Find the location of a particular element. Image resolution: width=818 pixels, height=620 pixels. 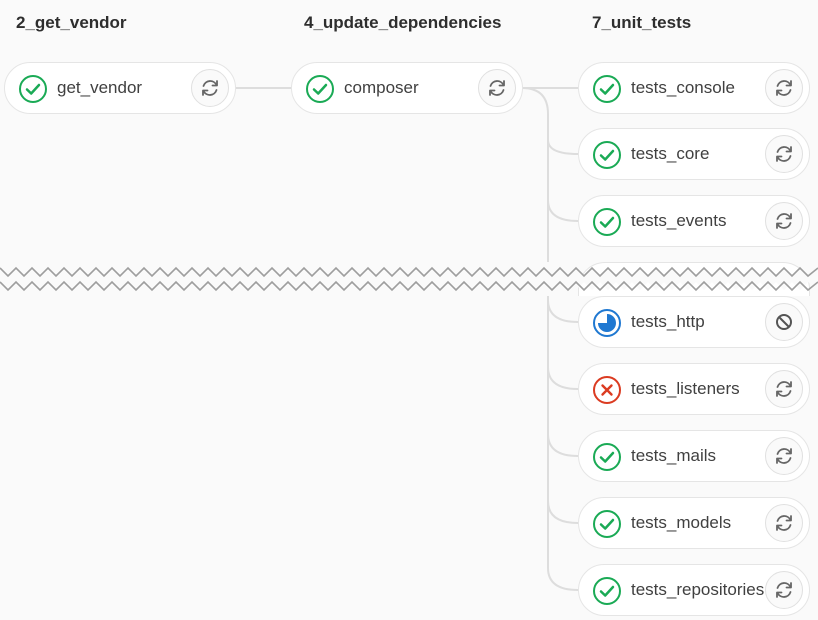

job-tests-http: tests_http is located at coordinates (694, 322).